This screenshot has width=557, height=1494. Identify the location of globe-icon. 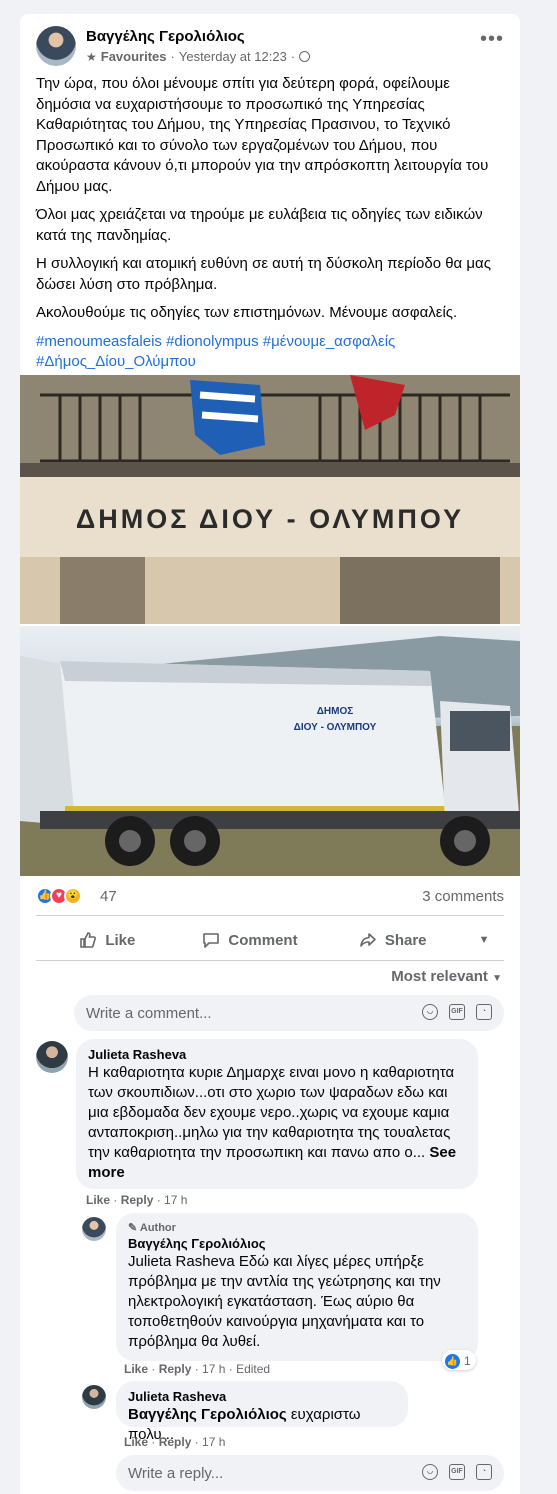
(305, 56).